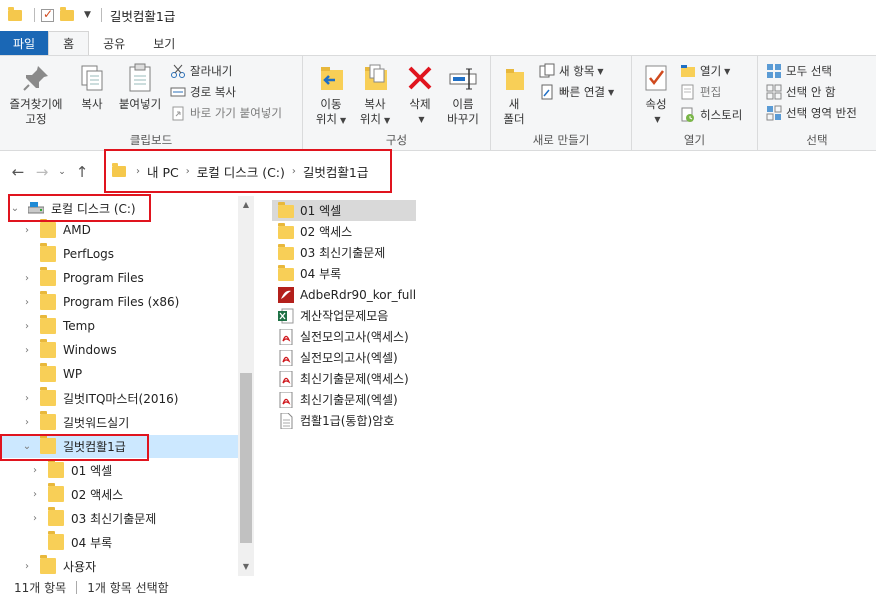 The width and height of the screenshot is (876, 599). What do you see at coordinates (96, 422) in the screenshot?
I see `tree-item-label: 길벗워드실기` at bounding box center [96, 422].